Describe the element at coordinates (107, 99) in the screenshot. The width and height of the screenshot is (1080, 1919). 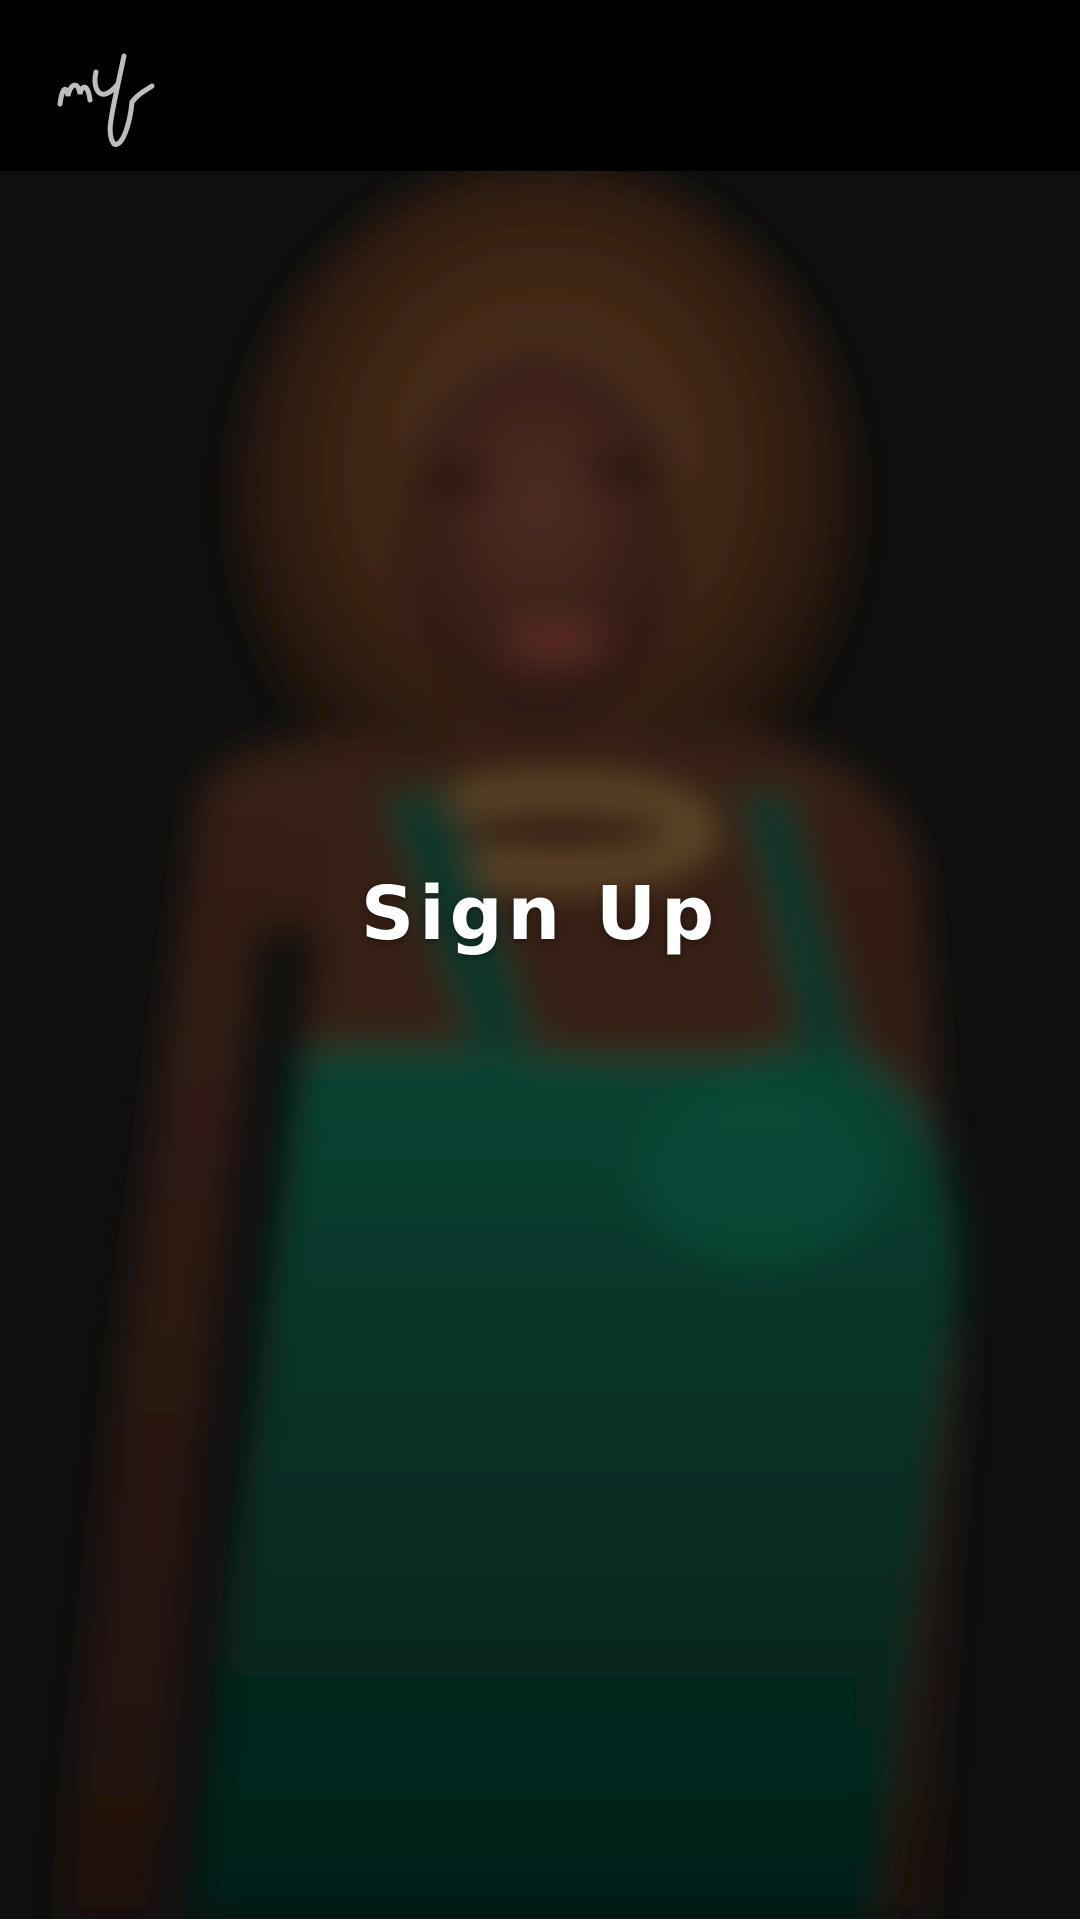
I see `my-logo-icon` at that location.